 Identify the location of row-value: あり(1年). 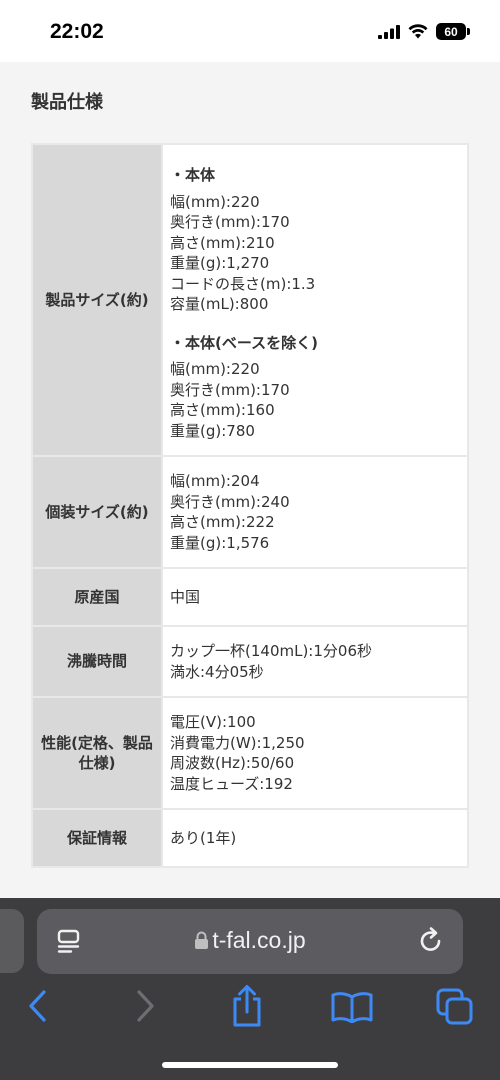
(315, 838).